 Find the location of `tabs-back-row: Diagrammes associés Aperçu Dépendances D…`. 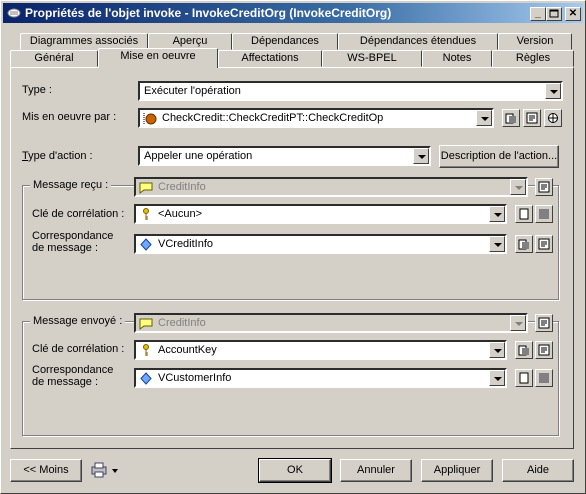

tabs-back-row: Diagrammes associés Aperçu Dépendances D… is located at coordinates (292, 41).